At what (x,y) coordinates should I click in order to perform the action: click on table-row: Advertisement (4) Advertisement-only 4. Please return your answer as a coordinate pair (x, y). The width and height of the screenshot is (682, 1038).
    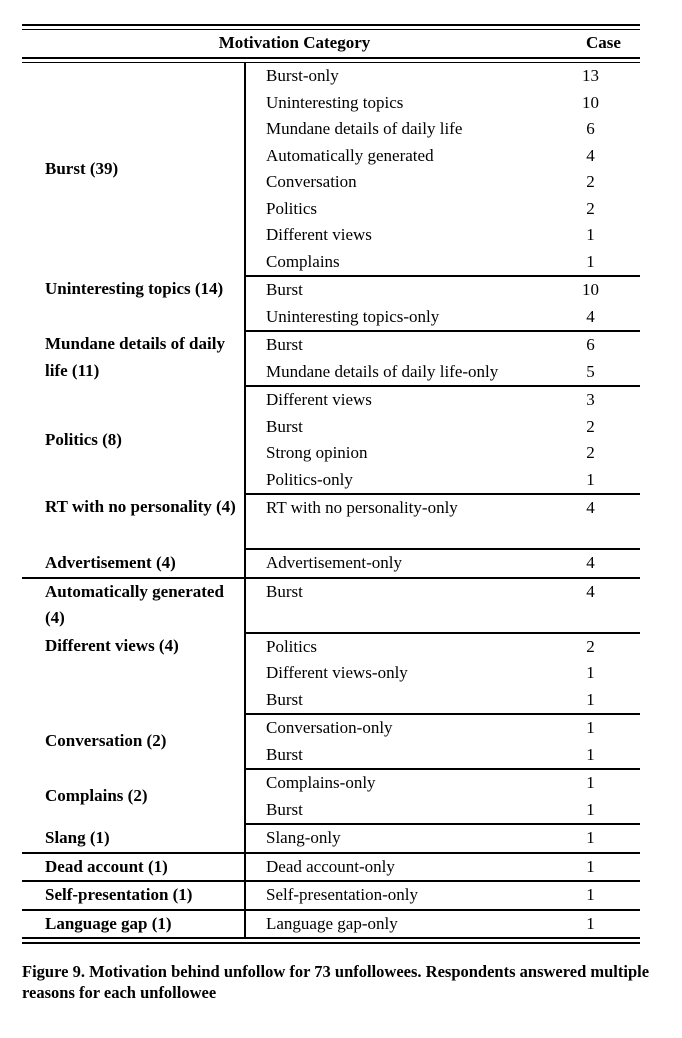
    Looking at the image, I should click on (331, 564).